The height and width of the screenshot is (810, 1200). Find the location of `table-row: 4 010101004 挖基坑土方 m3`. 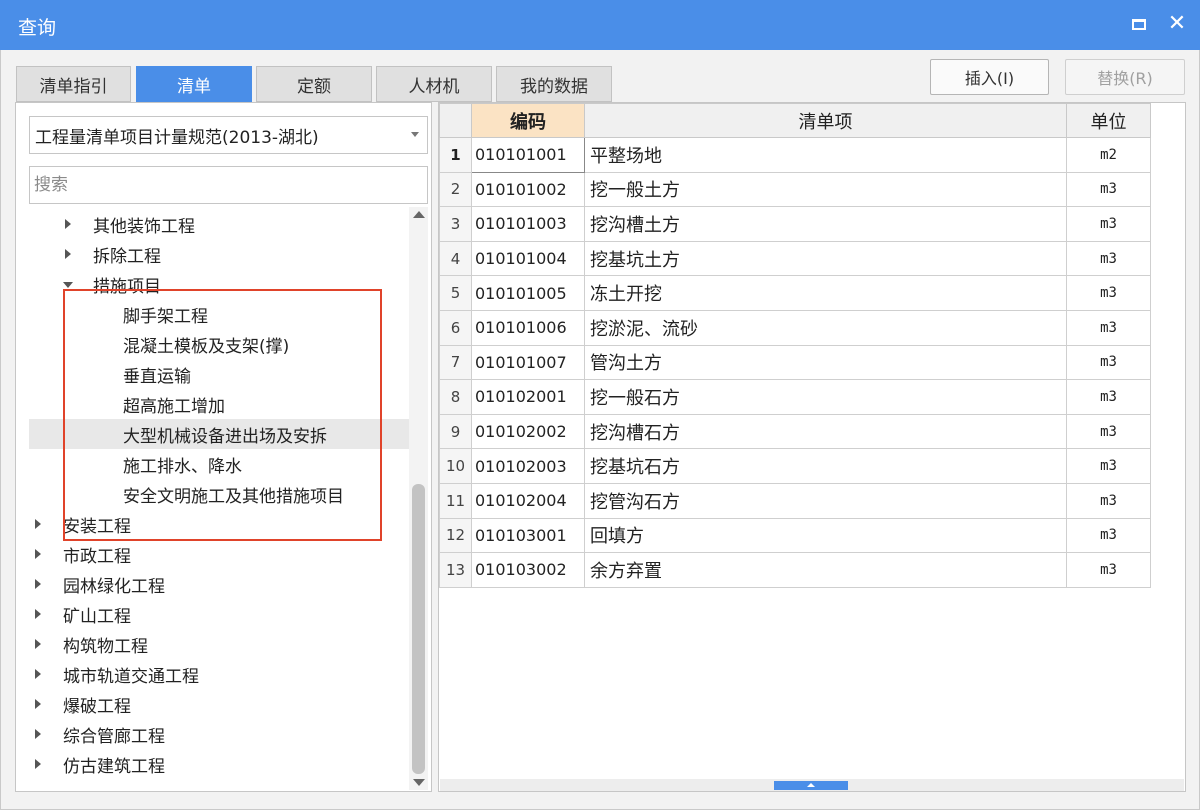

table-row: 4 010101004 挖基坑土方 m3 is located at coordinates (795, 258).